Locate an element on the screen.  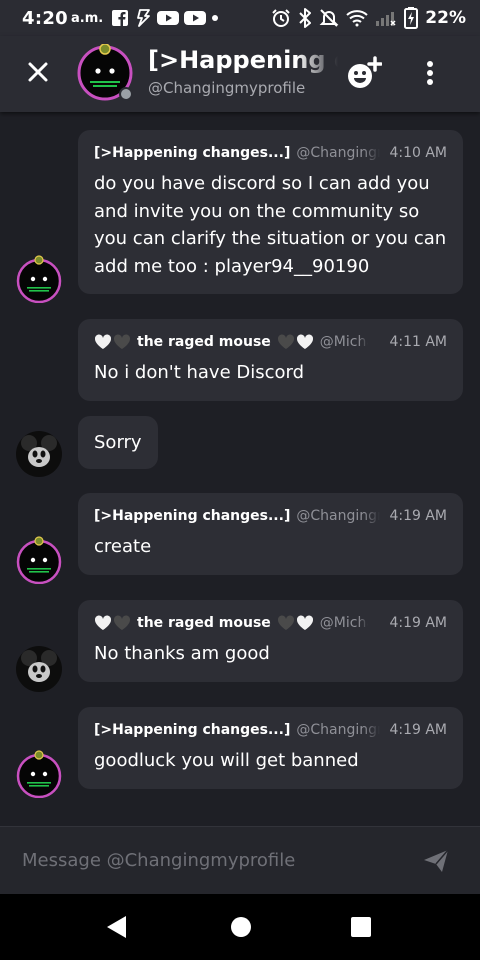
status-time: 4:20 is located at coordinates (45, 18).